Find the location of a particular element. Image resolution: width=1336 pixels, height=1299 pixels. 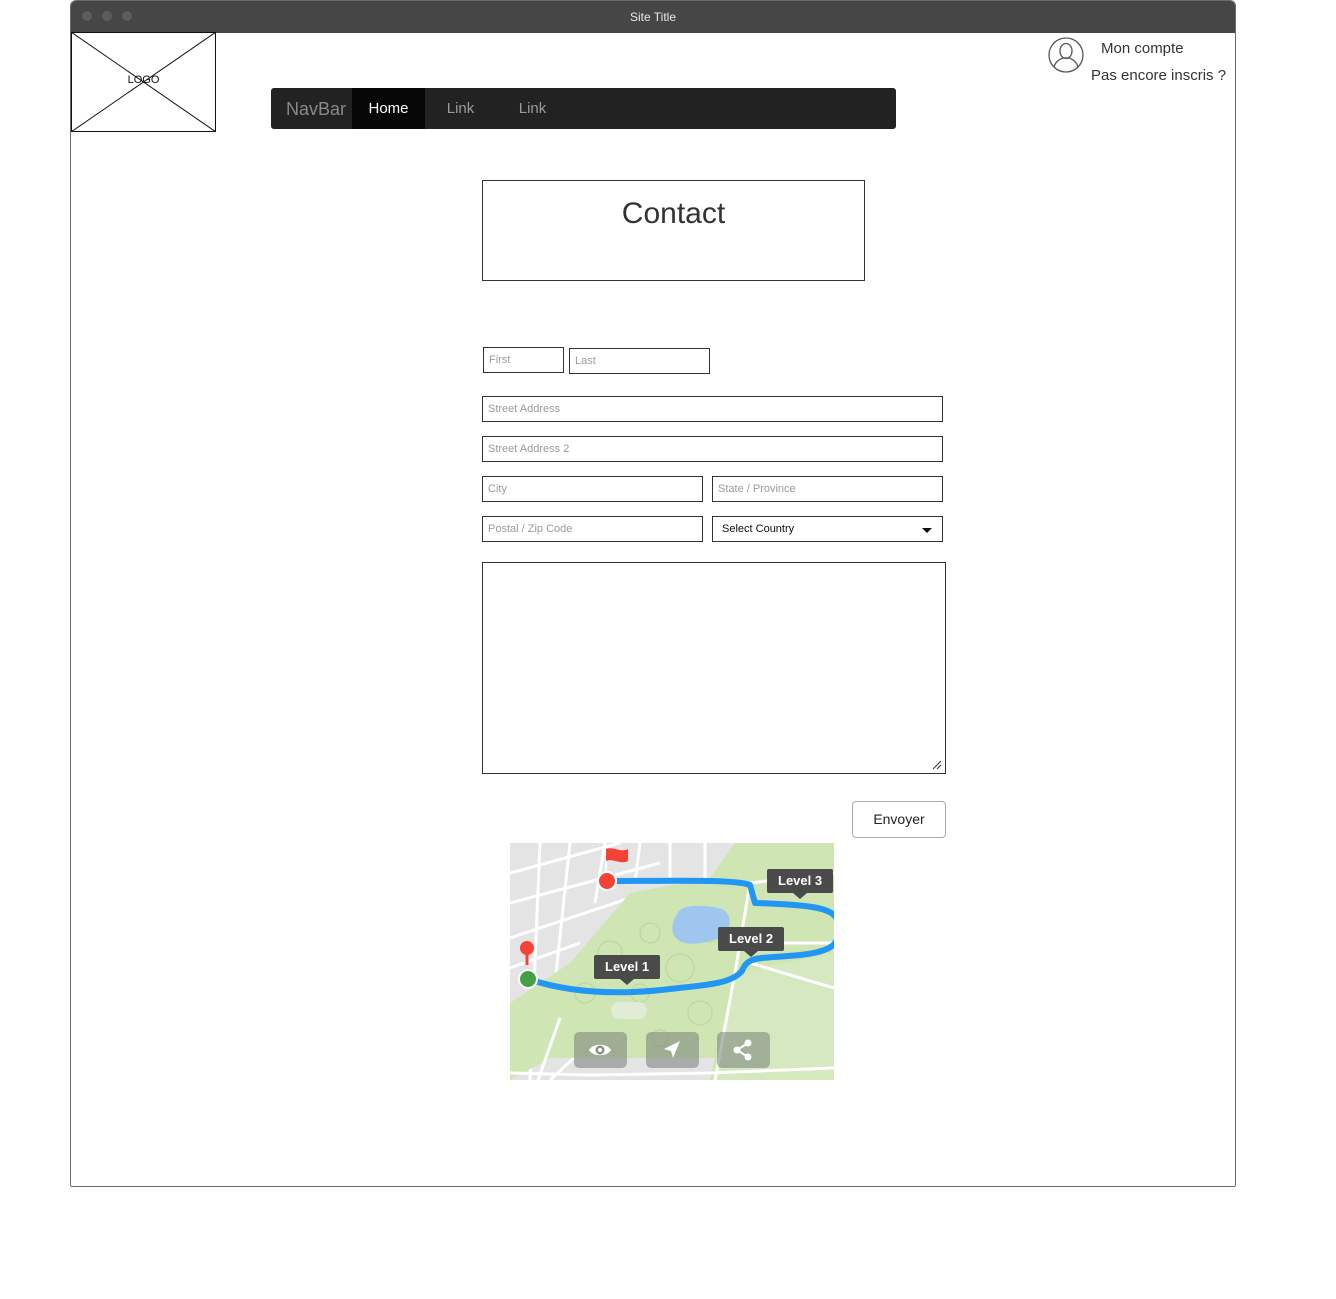

country-select: Select Country is located at coordinates (827, 529).